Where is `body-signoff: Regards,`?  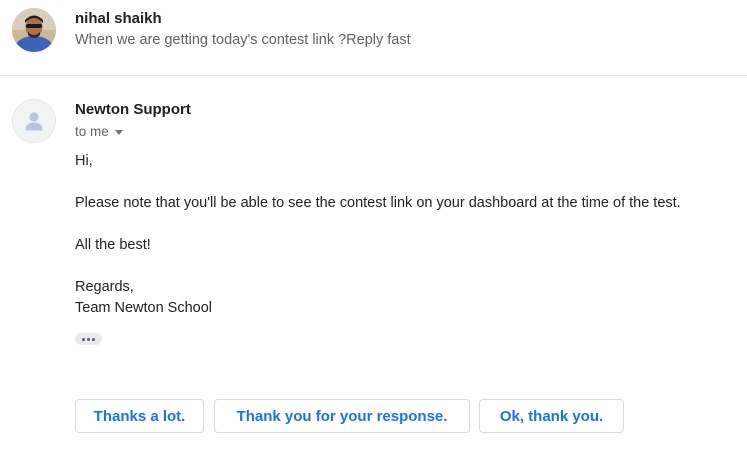
body-signoff: Regards, is located at coordinates (104, 287).